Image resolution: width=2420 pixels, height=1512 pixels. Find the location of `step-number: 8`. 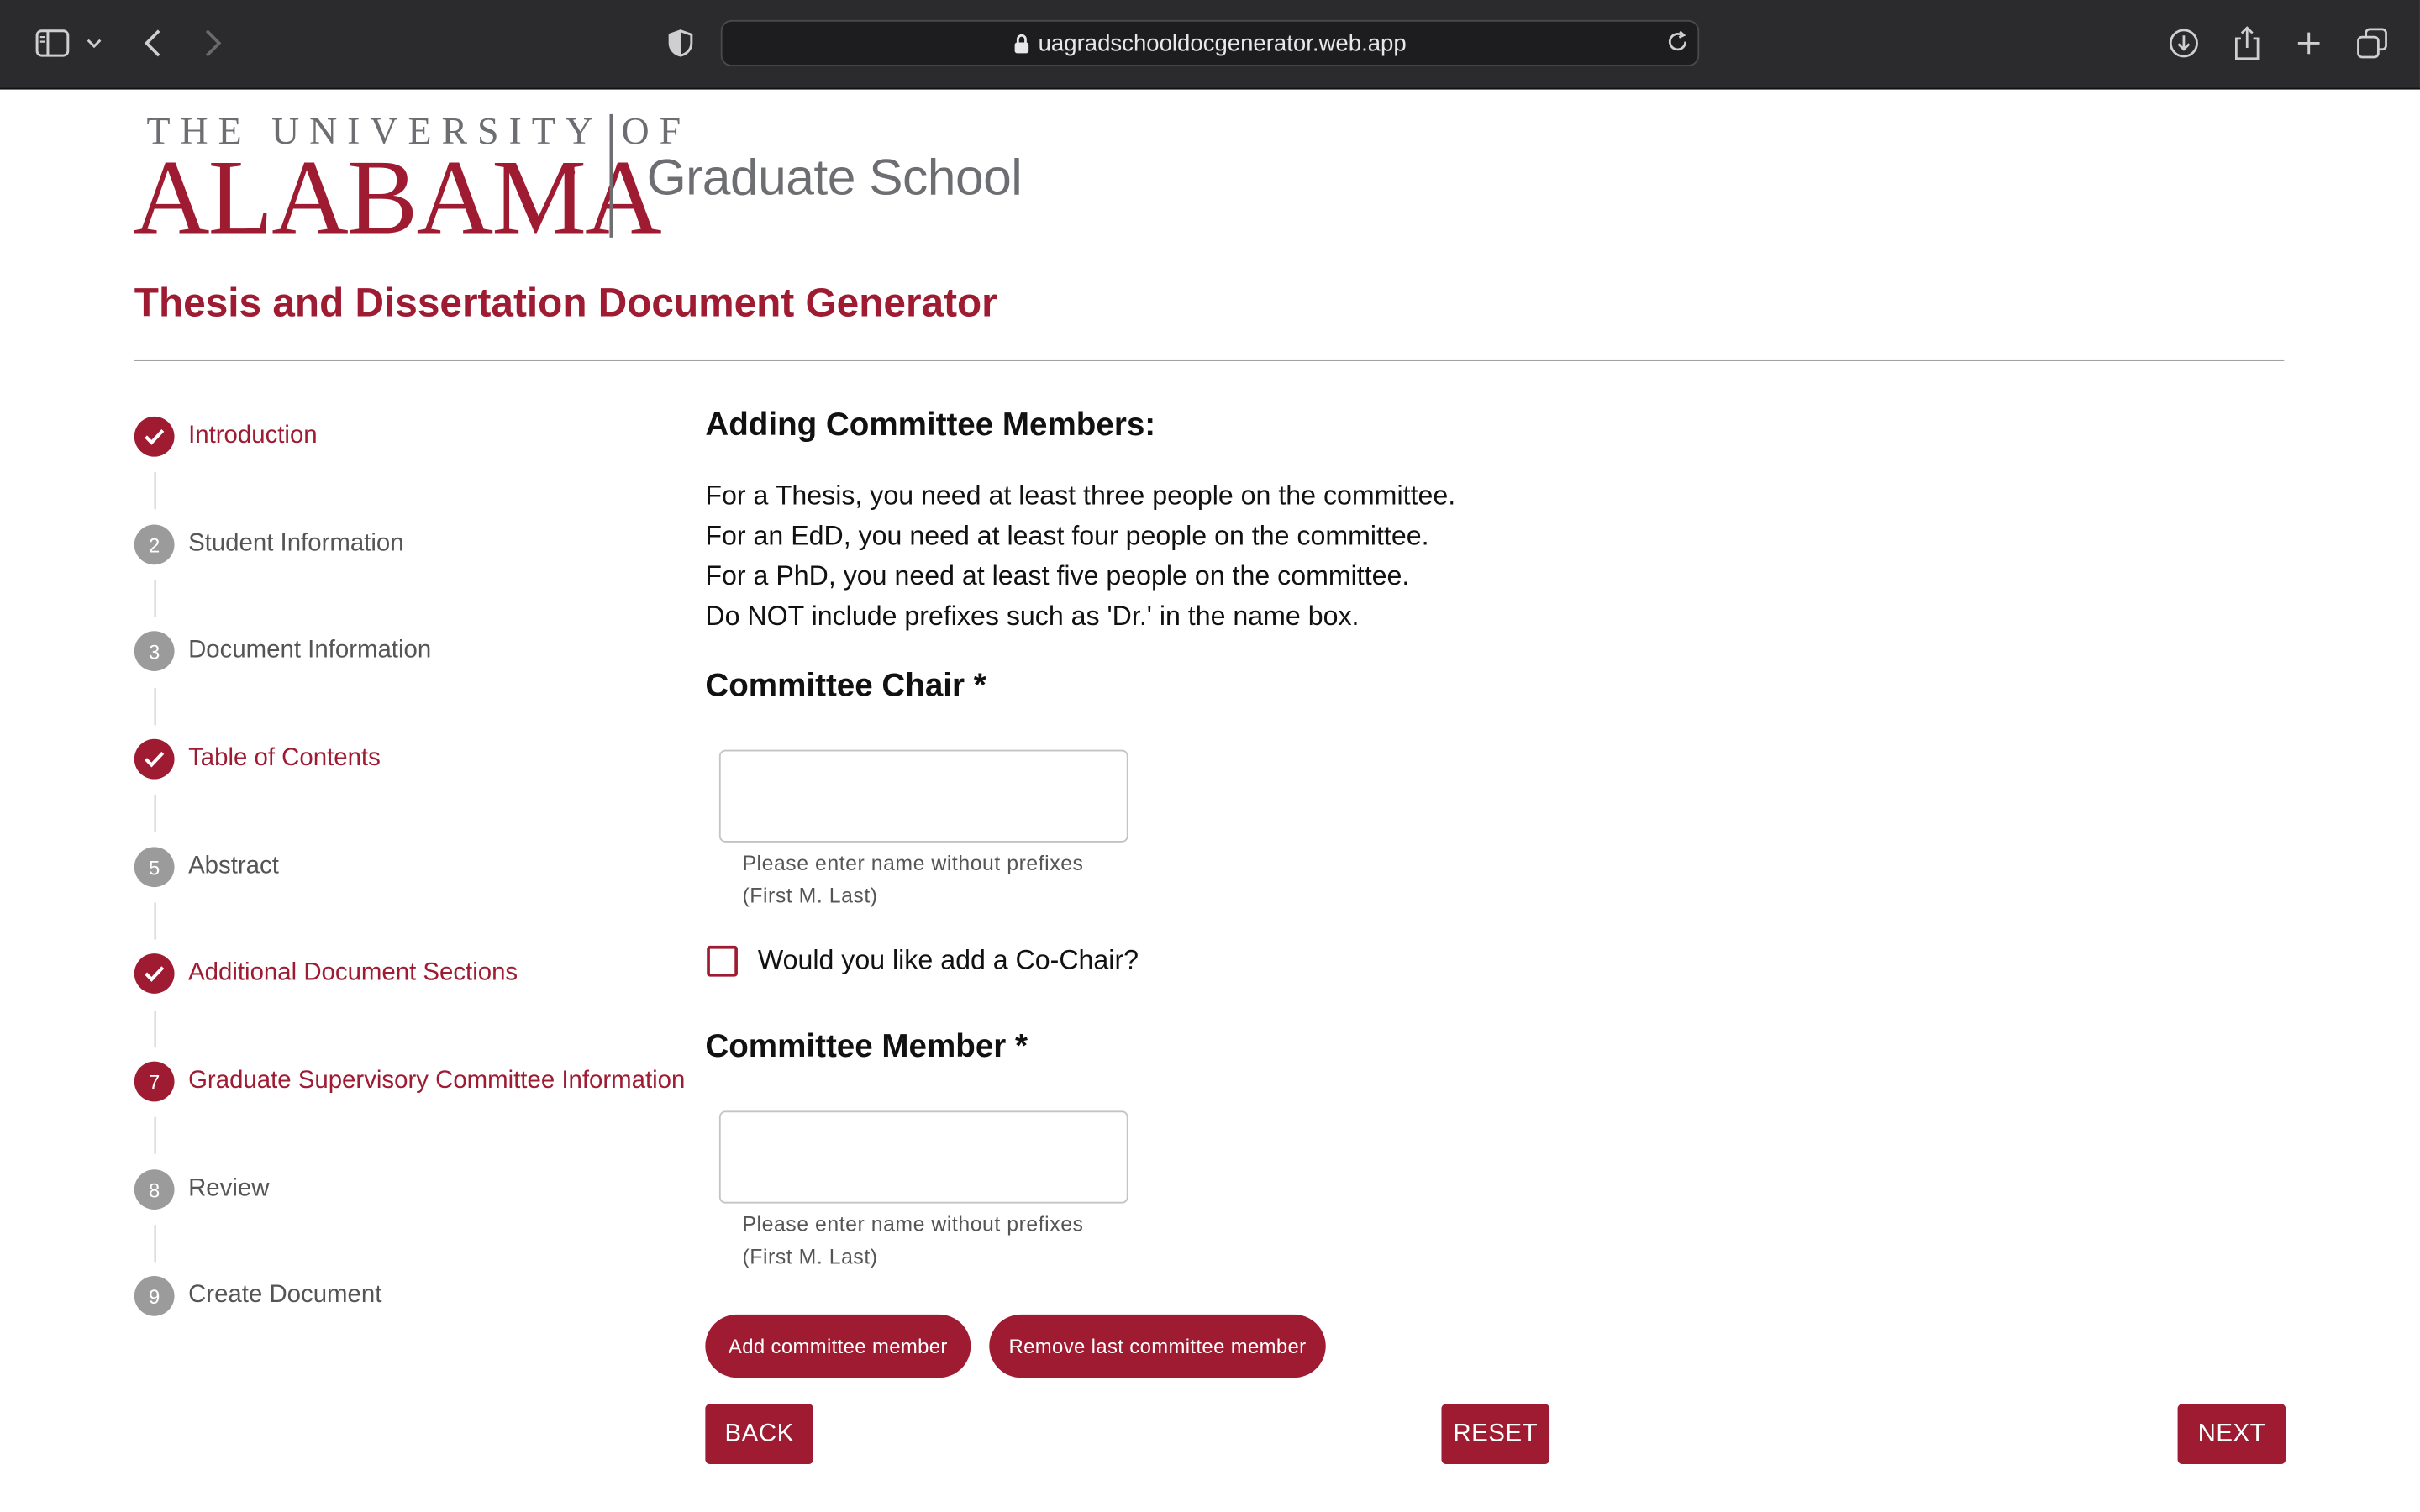

step-number: 8 is located at coordinates (154, 1189).